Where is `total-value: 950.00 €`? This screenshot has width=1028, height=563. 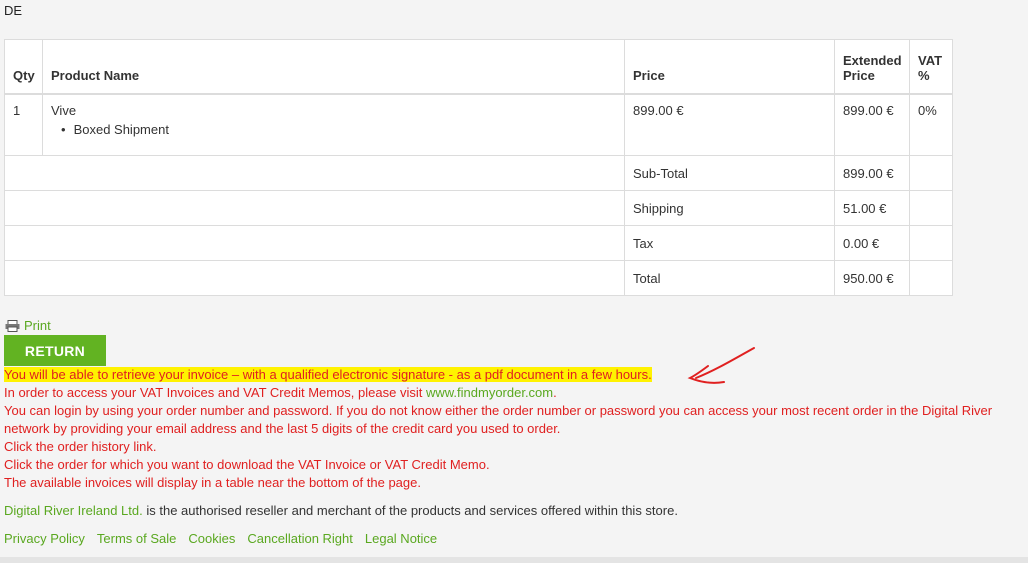
total-value: 950.00 € is located at coordinates (872, 278).